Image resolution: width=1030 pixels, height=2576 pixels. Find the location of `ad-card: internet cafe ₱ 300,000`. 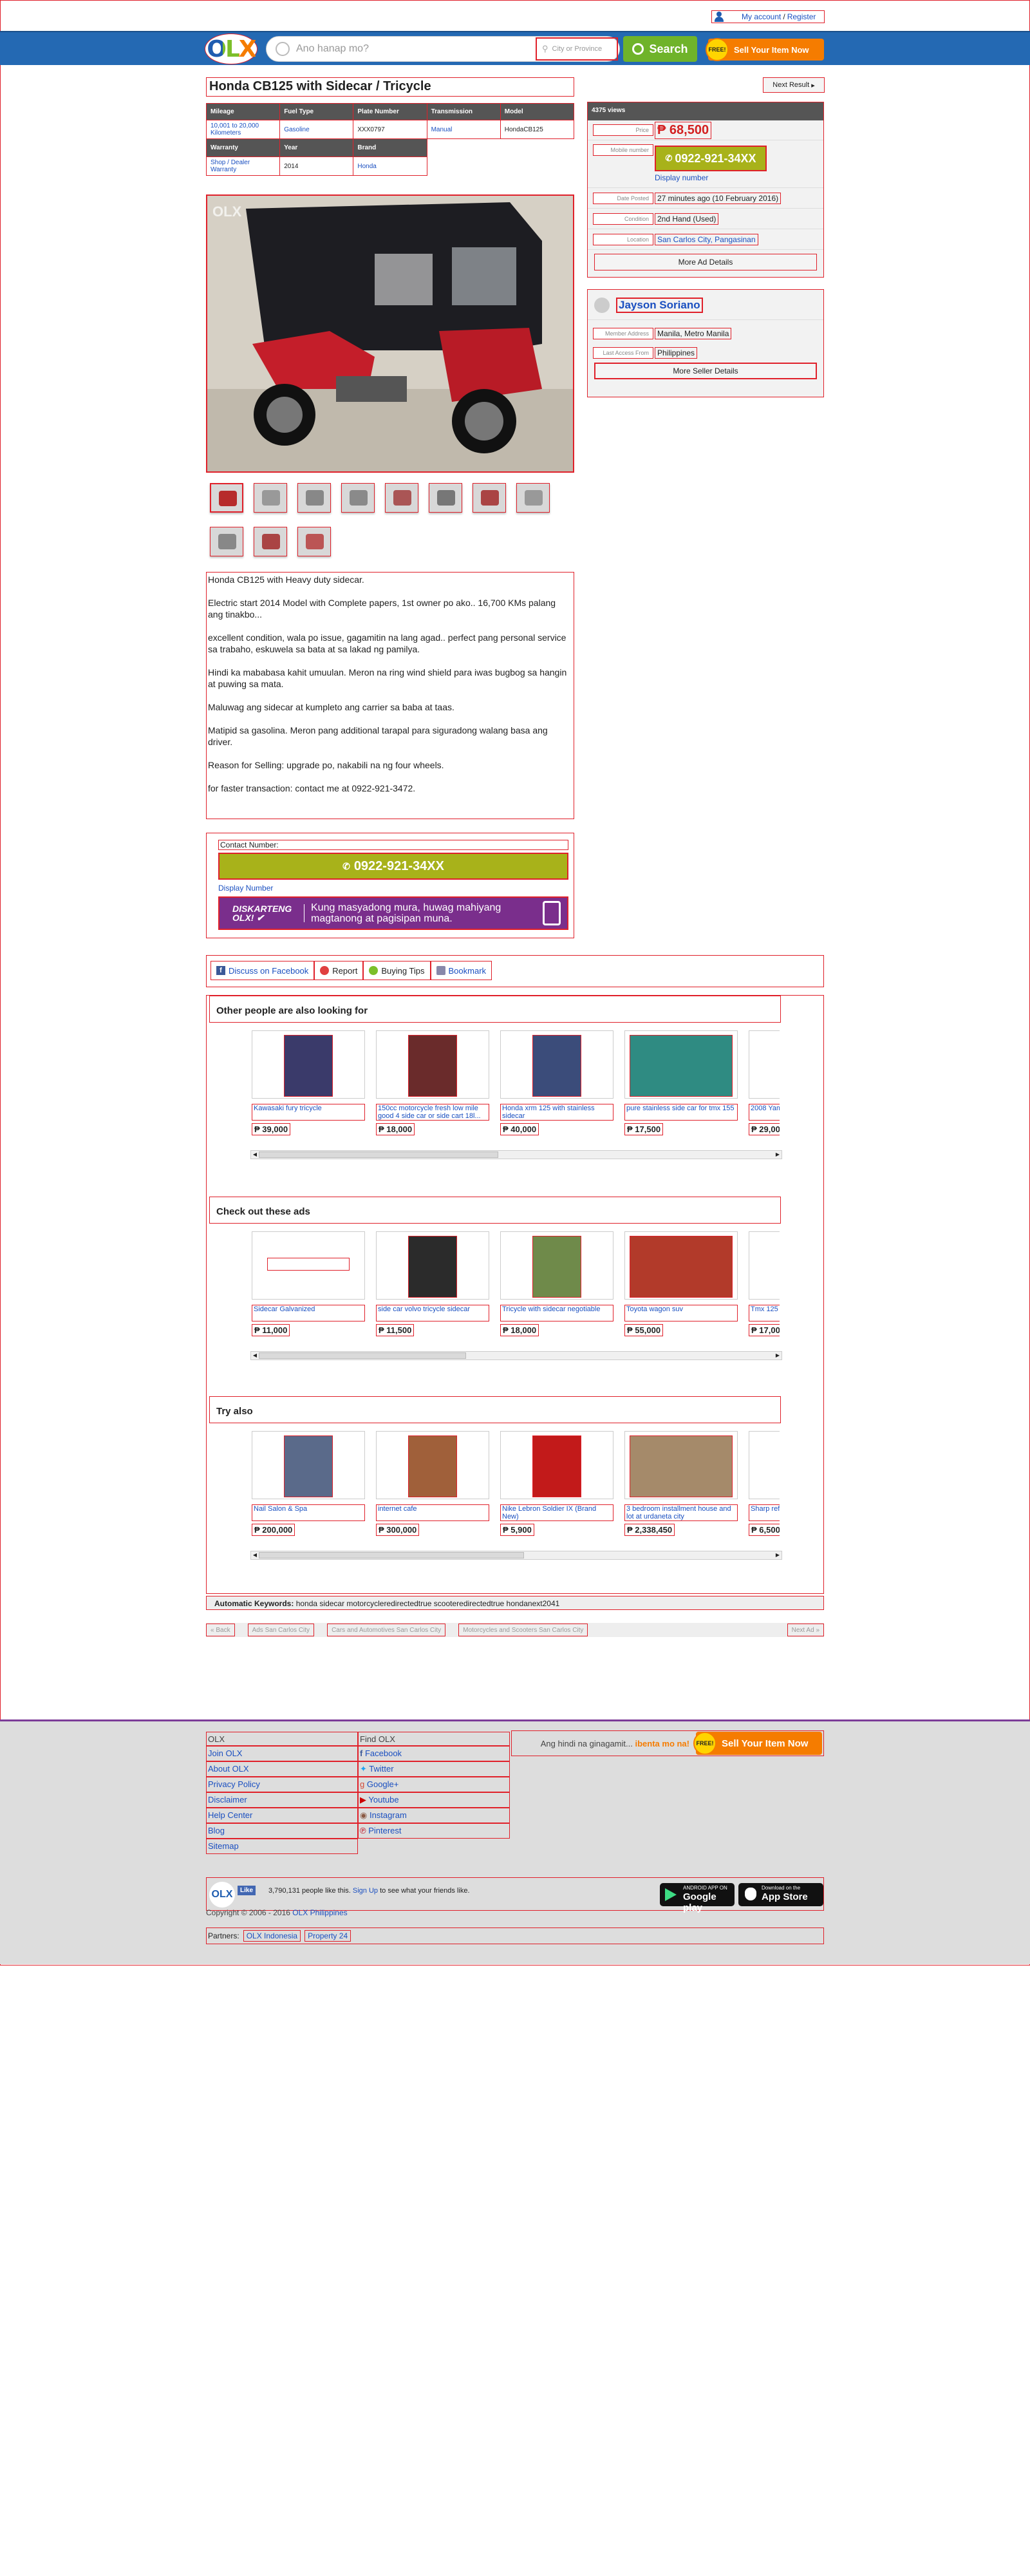

ad-card: internet cafe ₱ 300,000 is located at coordinates (432, 1483).